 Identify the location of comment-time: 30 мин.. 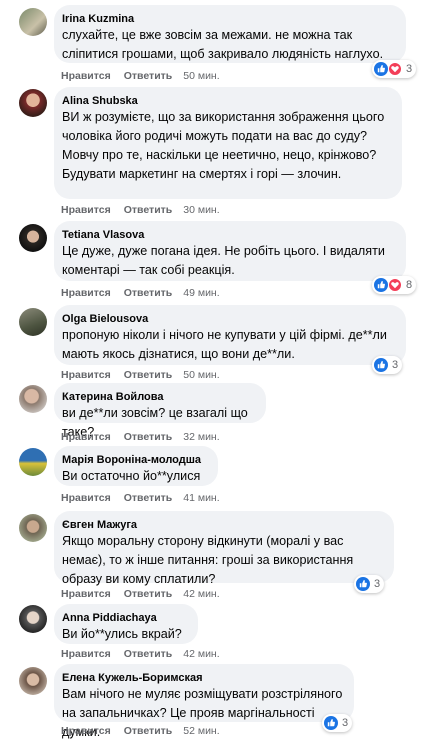
(201, 210).